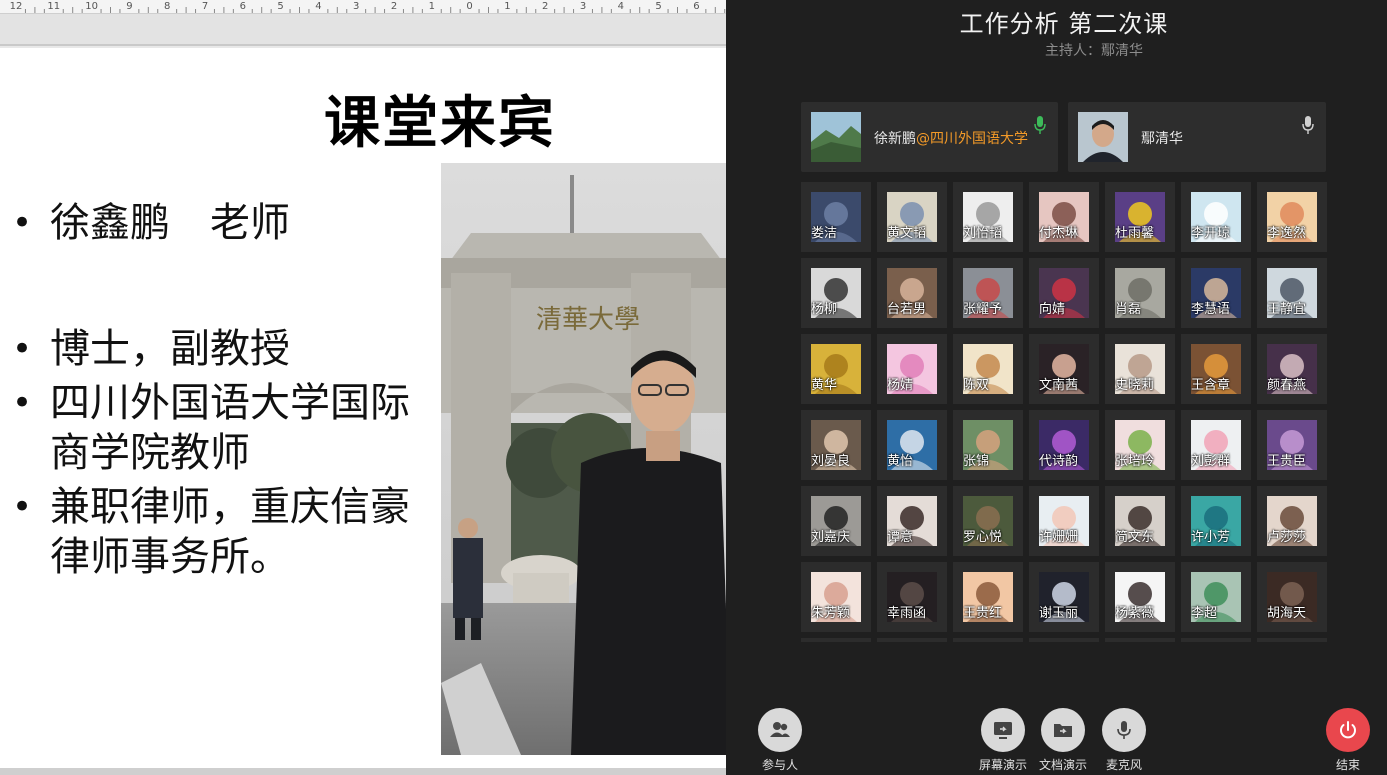 The height and width of the screenshot is (775, 1387). Describe the element at coordinates (1292, 445) in the screenshot. I see `participant-tile: 王贵臣` at that location.